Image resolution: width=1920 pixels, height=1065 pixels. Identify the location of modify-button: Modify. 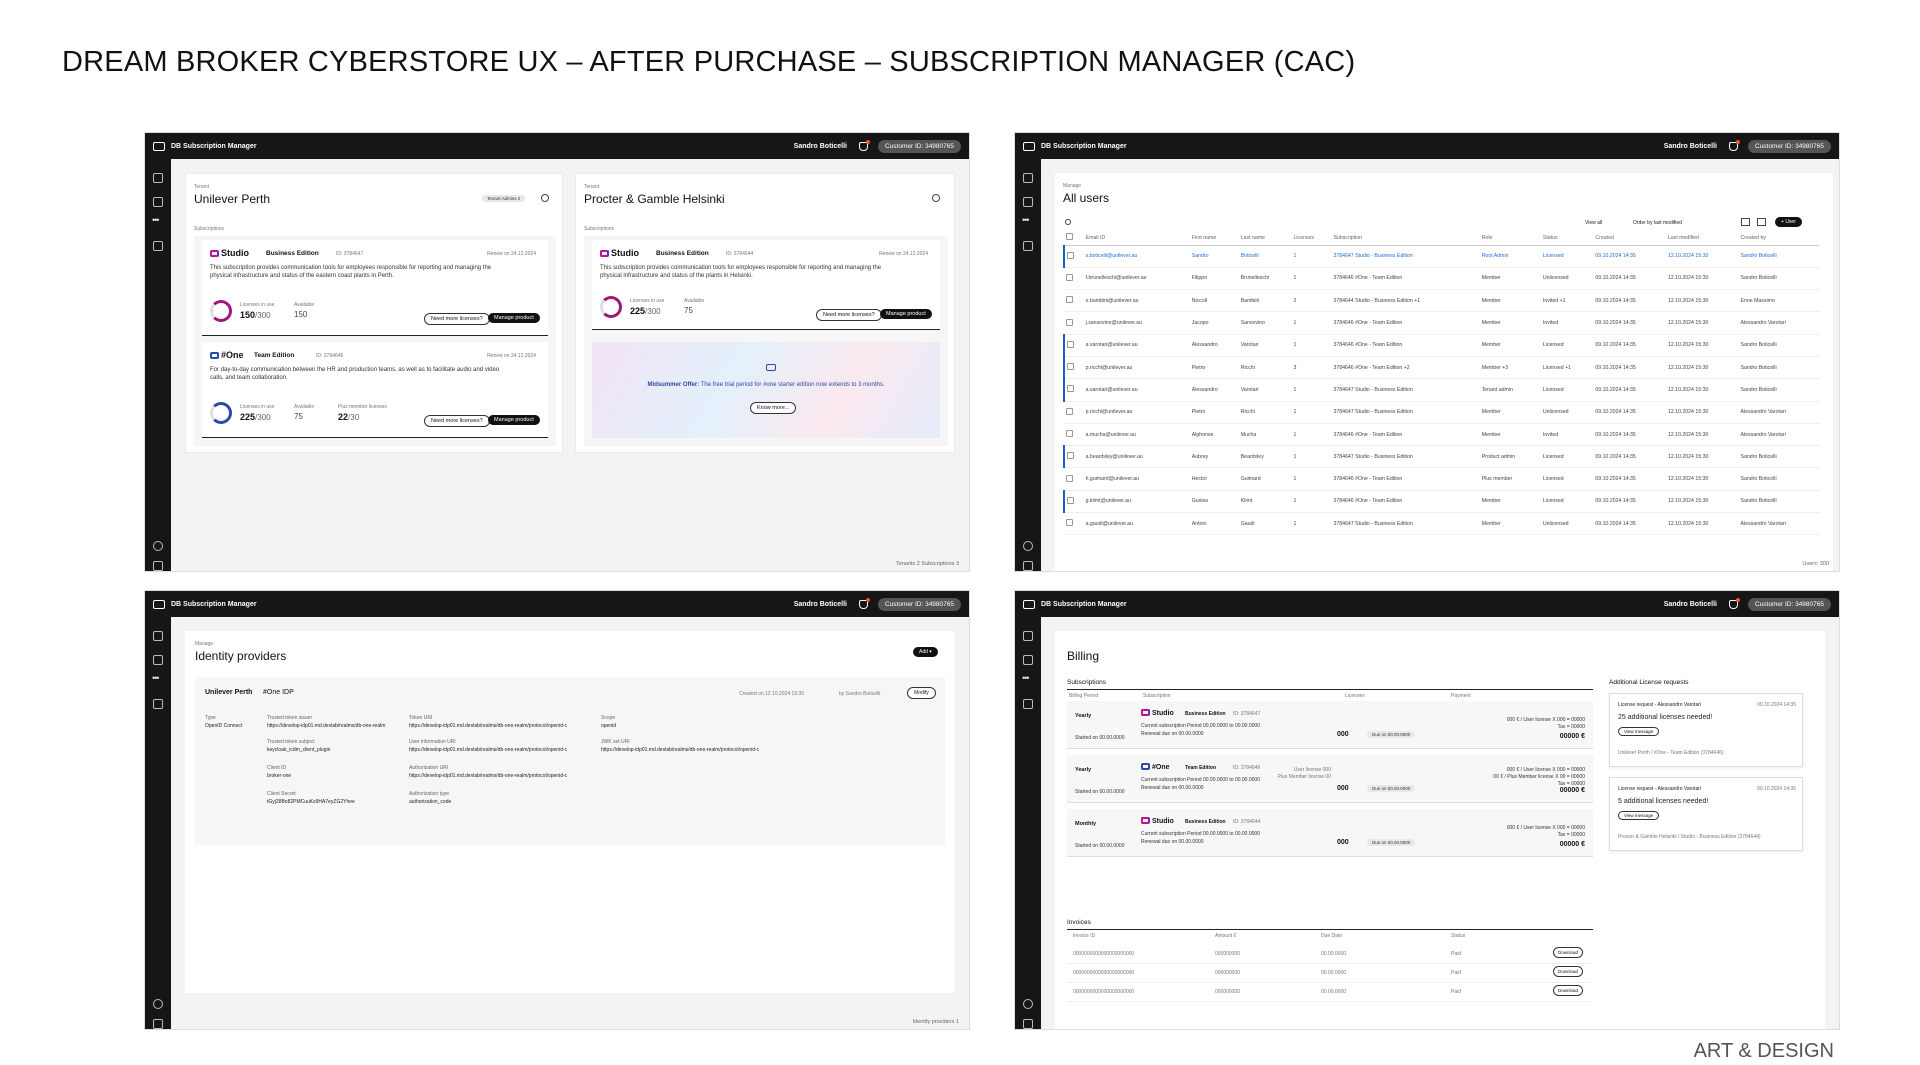
(921, 693).